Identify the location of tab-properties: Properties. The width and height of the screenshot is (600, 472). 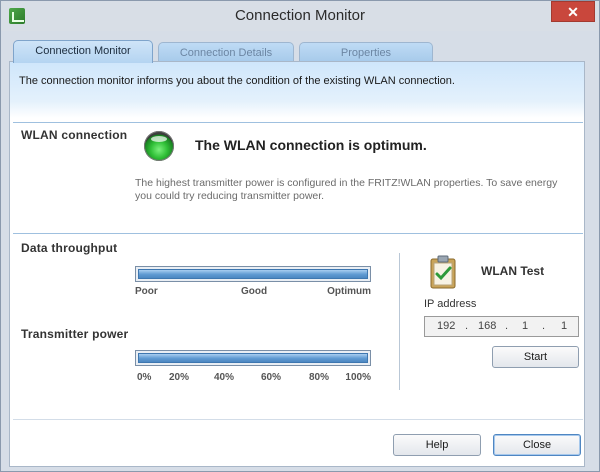
(366, 52).